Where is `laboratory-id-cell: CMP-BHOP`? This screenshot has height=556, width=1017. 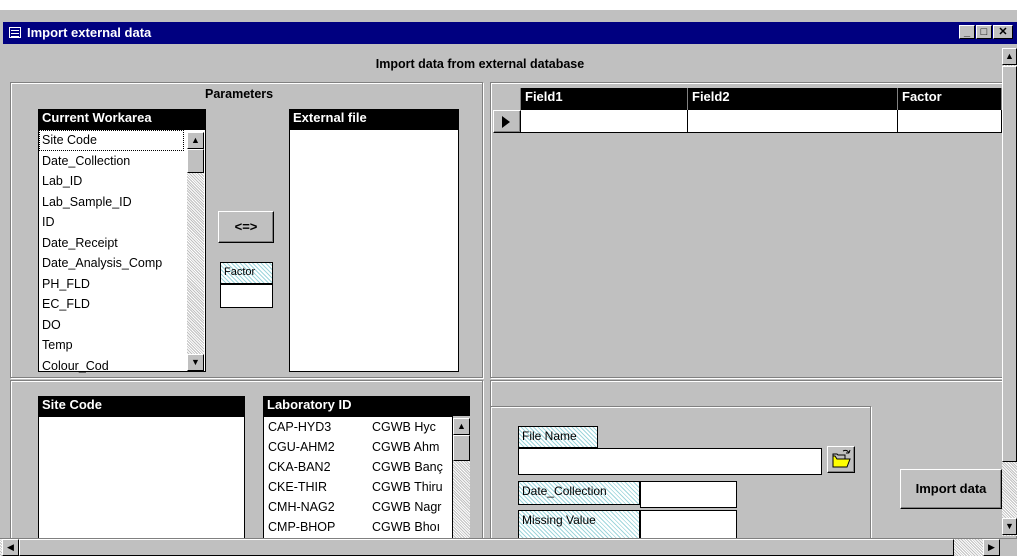
laboratory-id-cell: CMP-BHOP is located at coordinates (302, 527).